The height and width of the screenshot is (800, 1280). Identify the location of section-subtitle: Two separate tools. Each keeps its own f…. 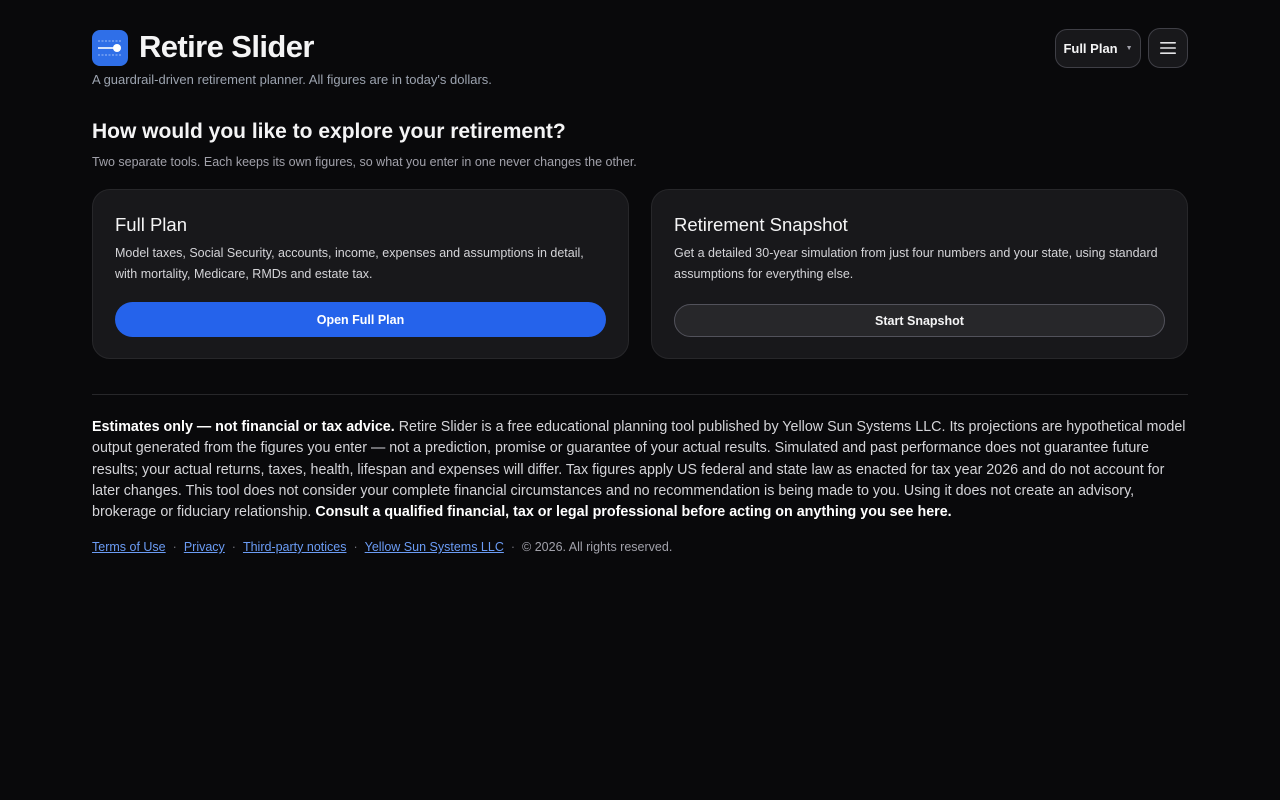
(364, 162).